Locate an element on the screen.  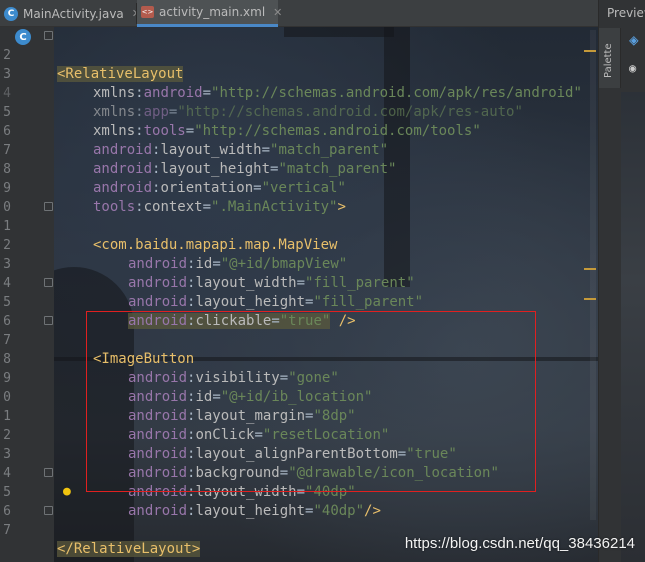
java-class-icon: C is located at coordinates (11, 13).